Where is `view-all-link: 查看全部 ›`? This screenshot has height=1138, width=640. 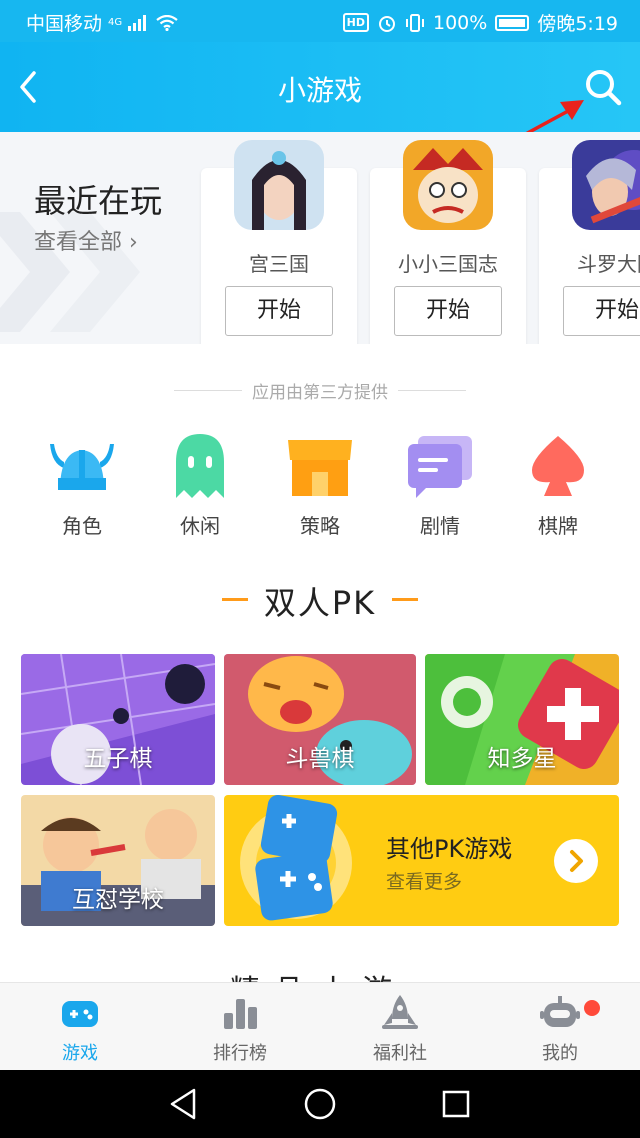
view-all-link: 查看全部 › is located at coordinates (86, 240).